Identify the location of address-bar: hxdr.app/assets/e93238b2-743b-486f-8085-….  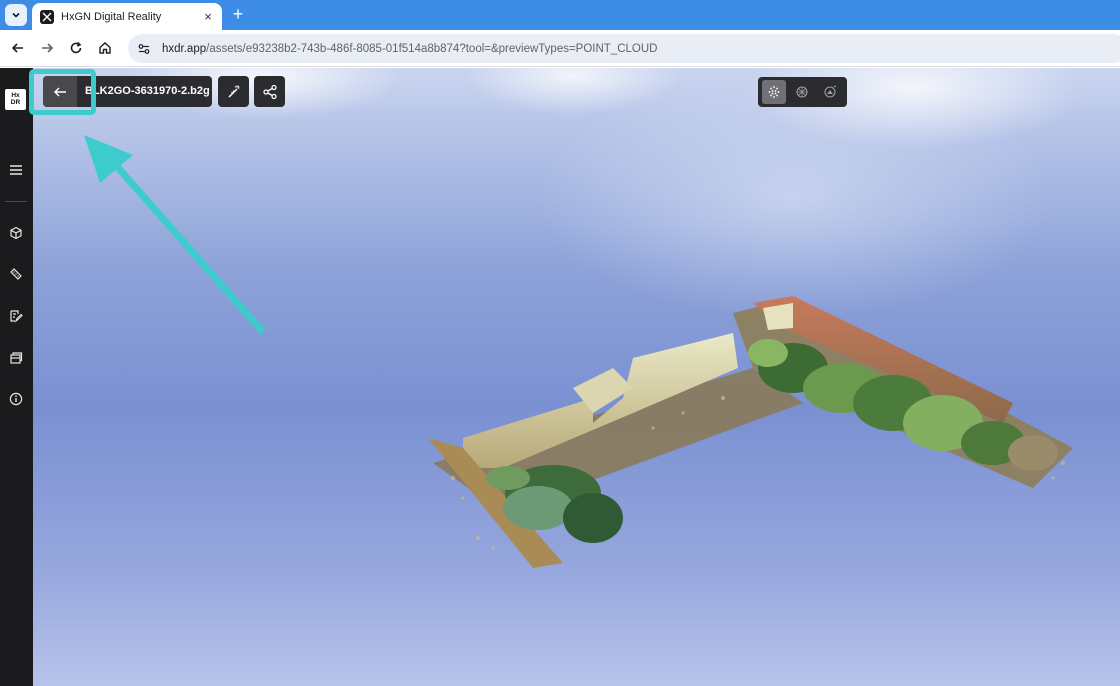
(624, 48).